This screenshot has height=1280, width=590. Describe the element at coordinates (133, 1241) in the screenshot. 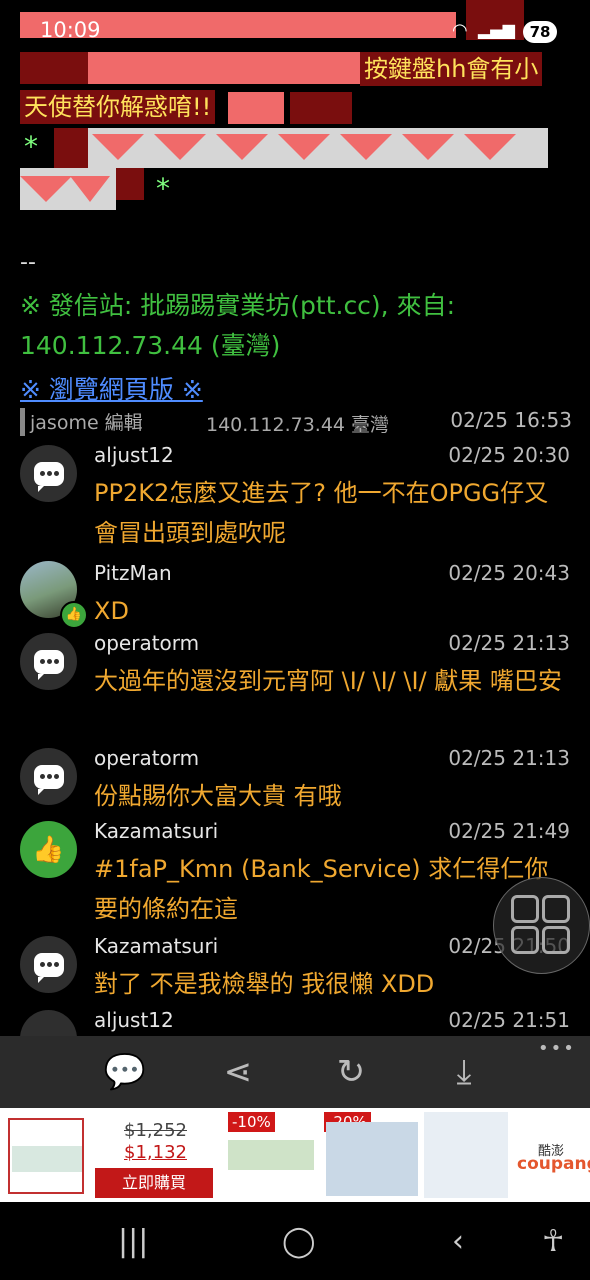

I see `recent-apps-icon: |||` at that location.